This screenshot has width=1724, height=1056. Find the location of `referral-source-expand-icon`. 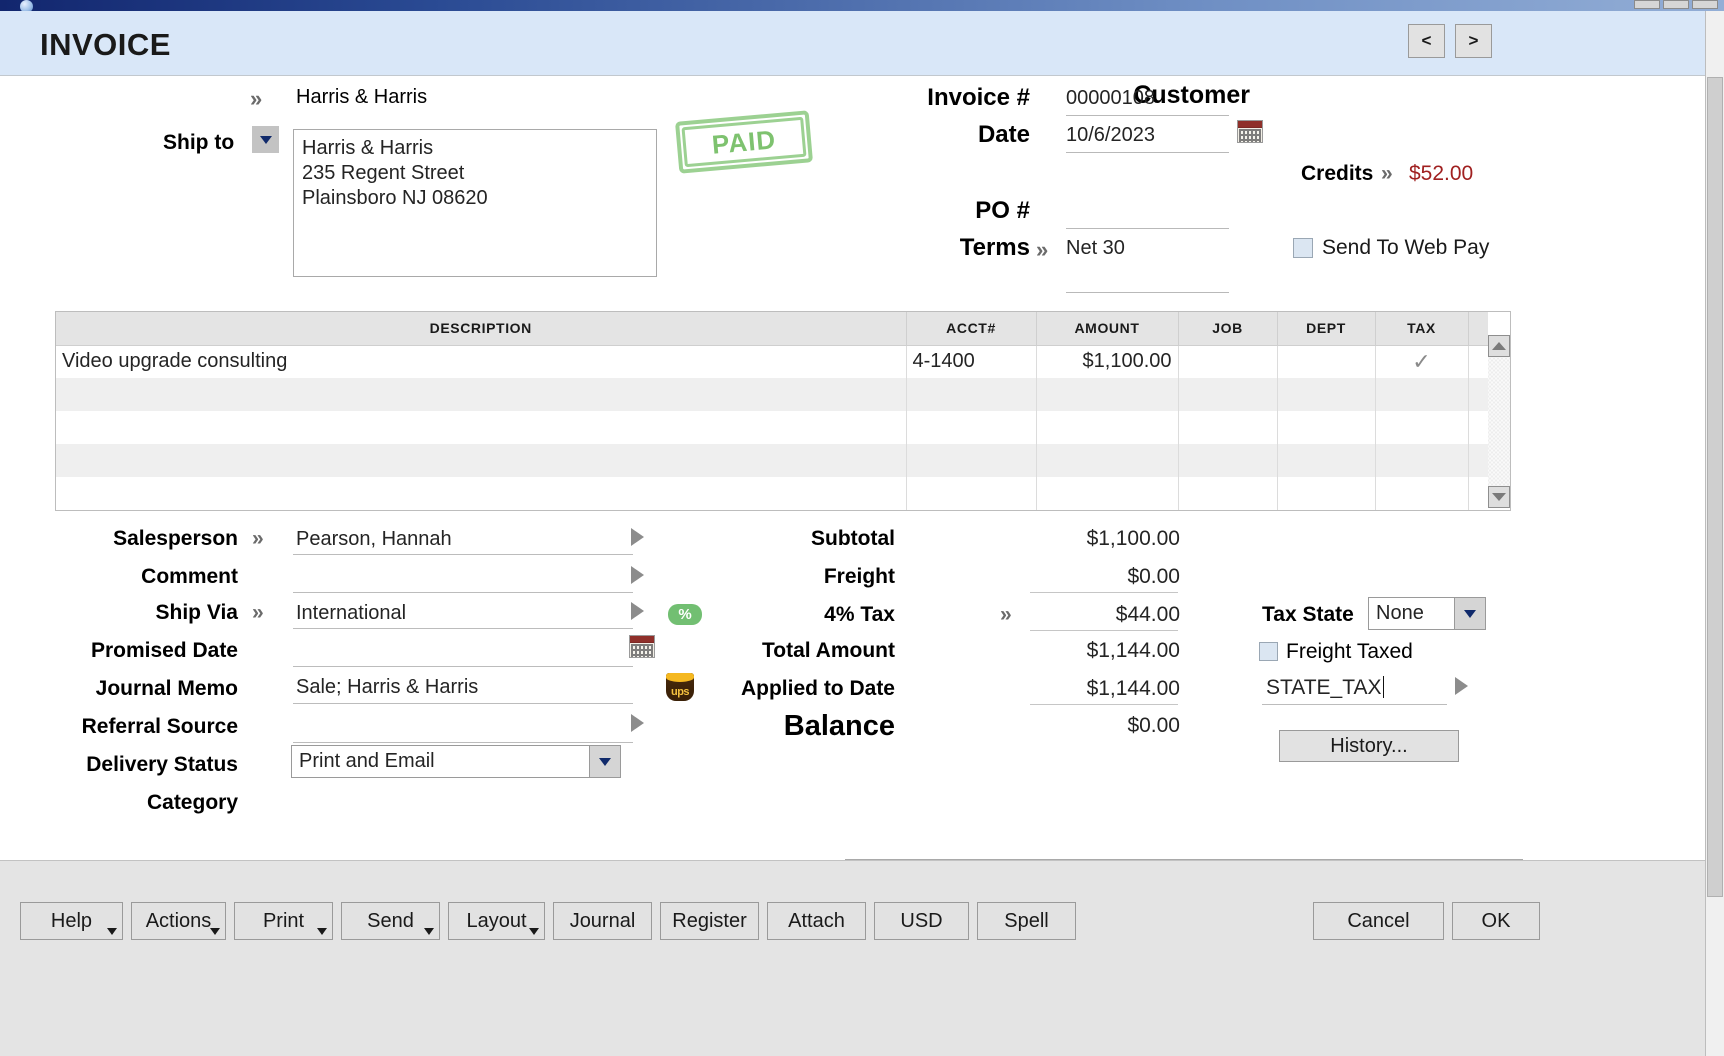

referral-source-expand-icon is located at coordinates (637, 723).